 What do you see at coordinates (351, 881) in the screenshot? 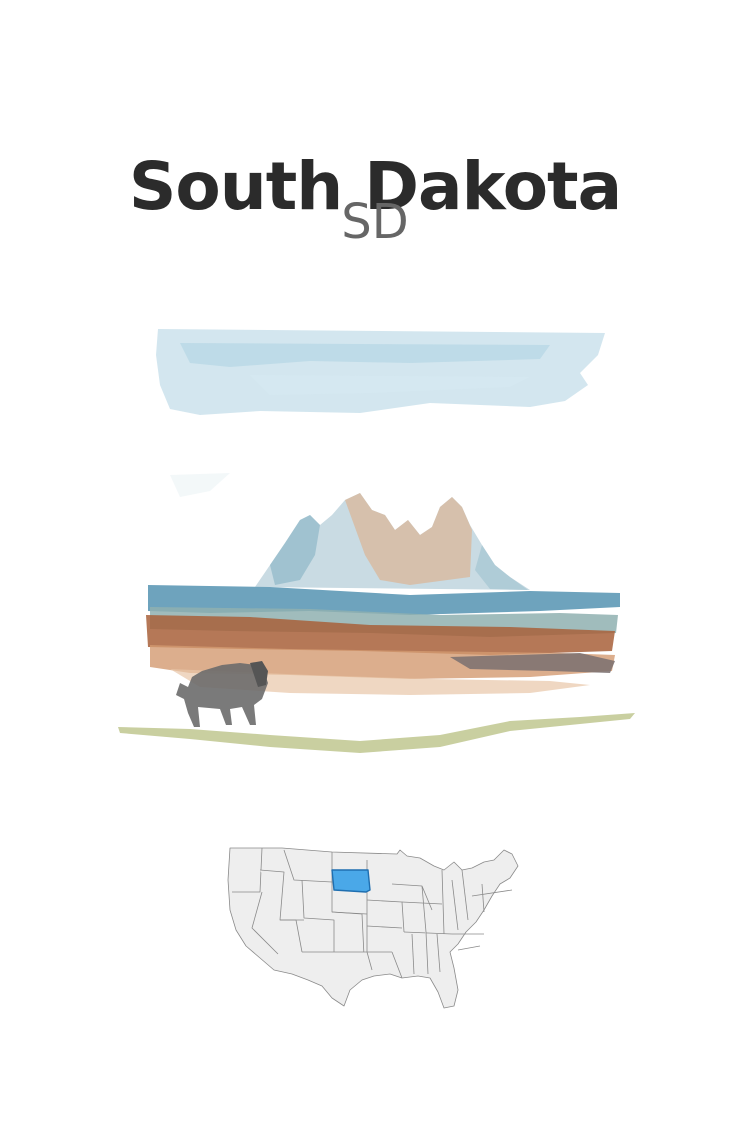
I see `south-dakota-highlight` at bounding box center [351, 881].